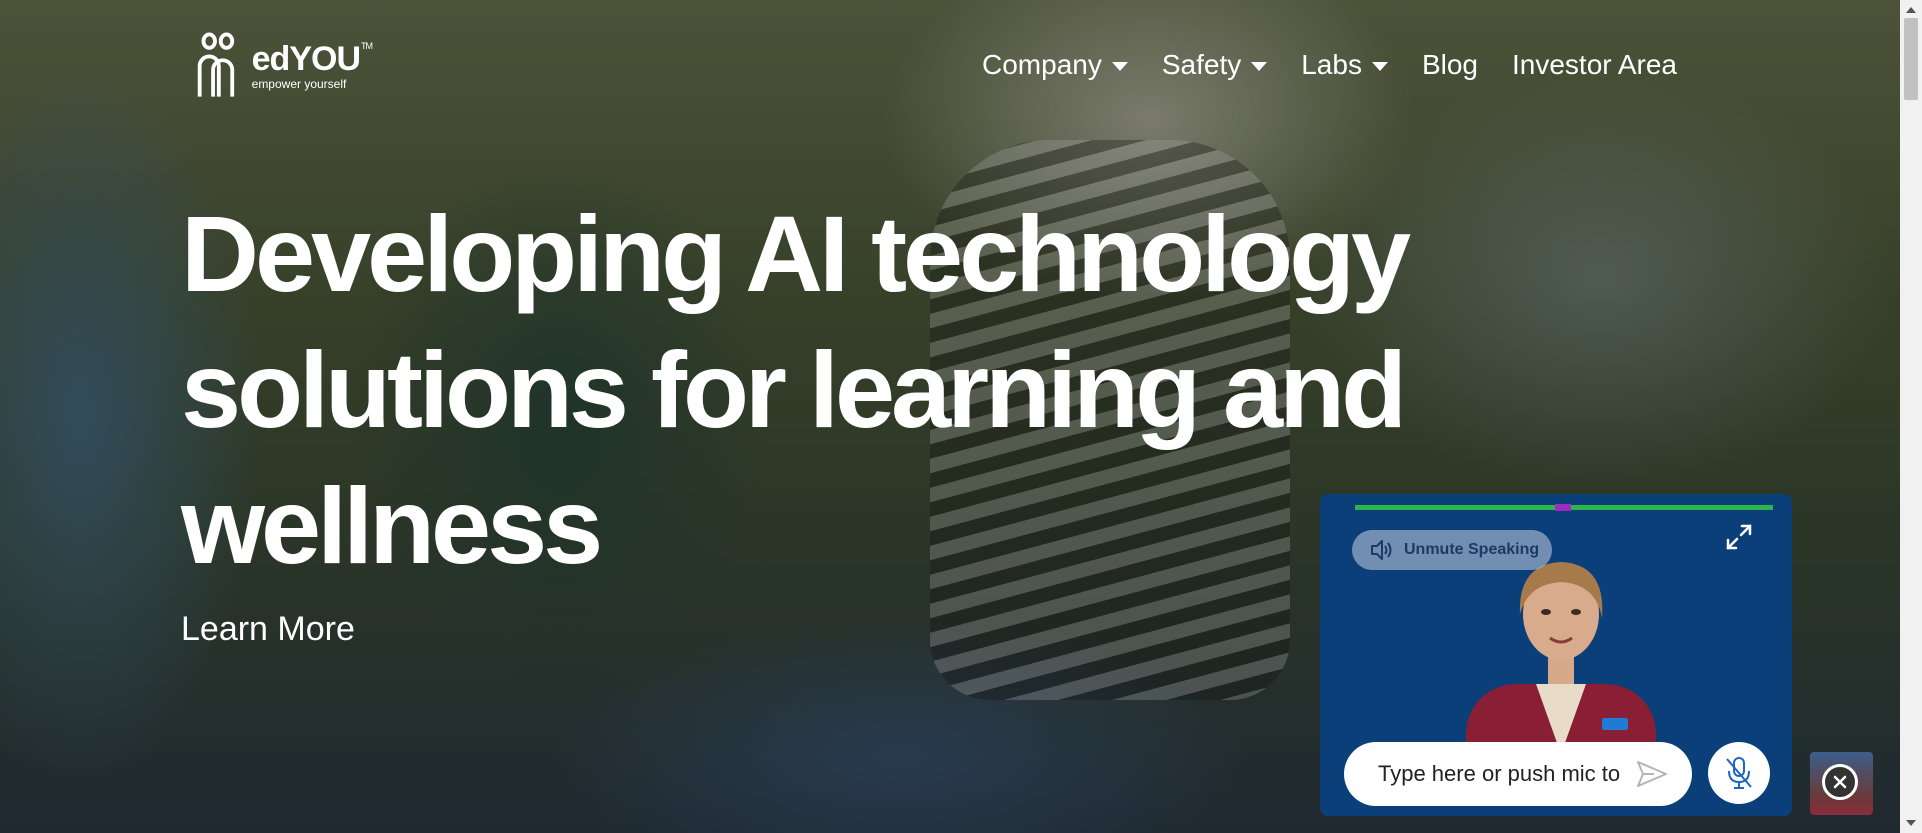 The image size is (1922, 833). I want to click on scroll-down-arrow-icon, so click(1911, 823).